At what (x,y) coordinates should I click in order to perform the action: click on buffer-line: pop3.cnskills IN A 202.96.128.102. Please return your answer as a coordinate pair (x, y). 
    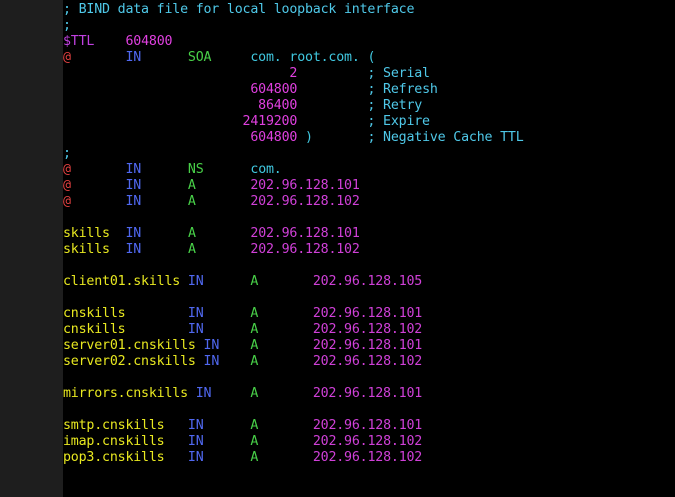
    Looking at the image, I should click on (293, 458).